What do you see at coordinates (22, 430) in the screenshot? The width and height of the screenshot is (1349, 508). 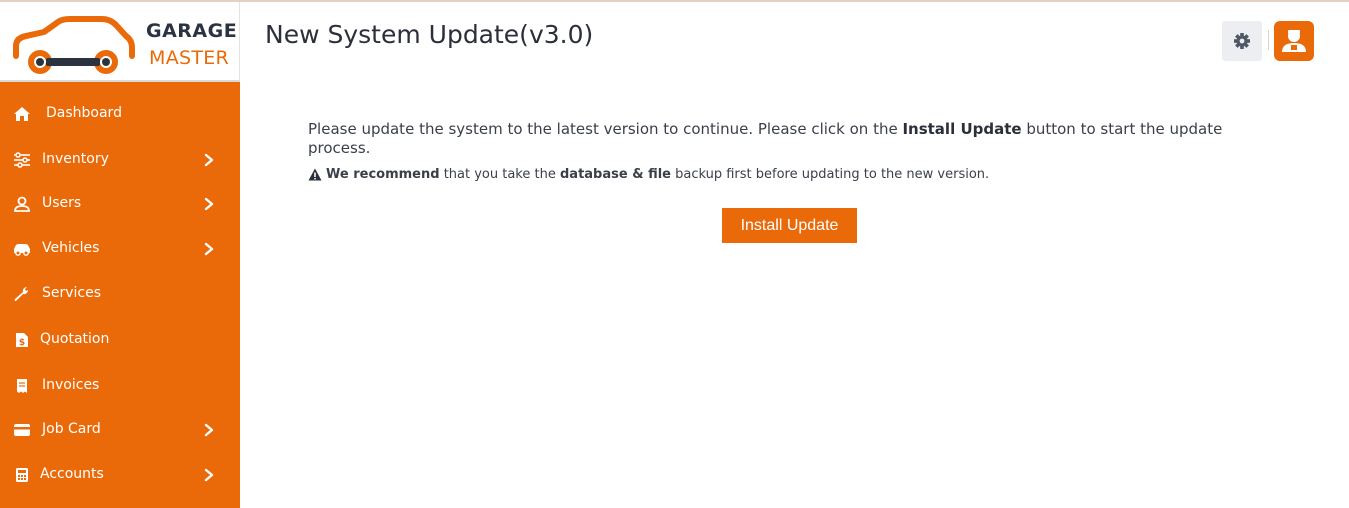 I see `credit-card-icon` at bounding box center [22, 430].